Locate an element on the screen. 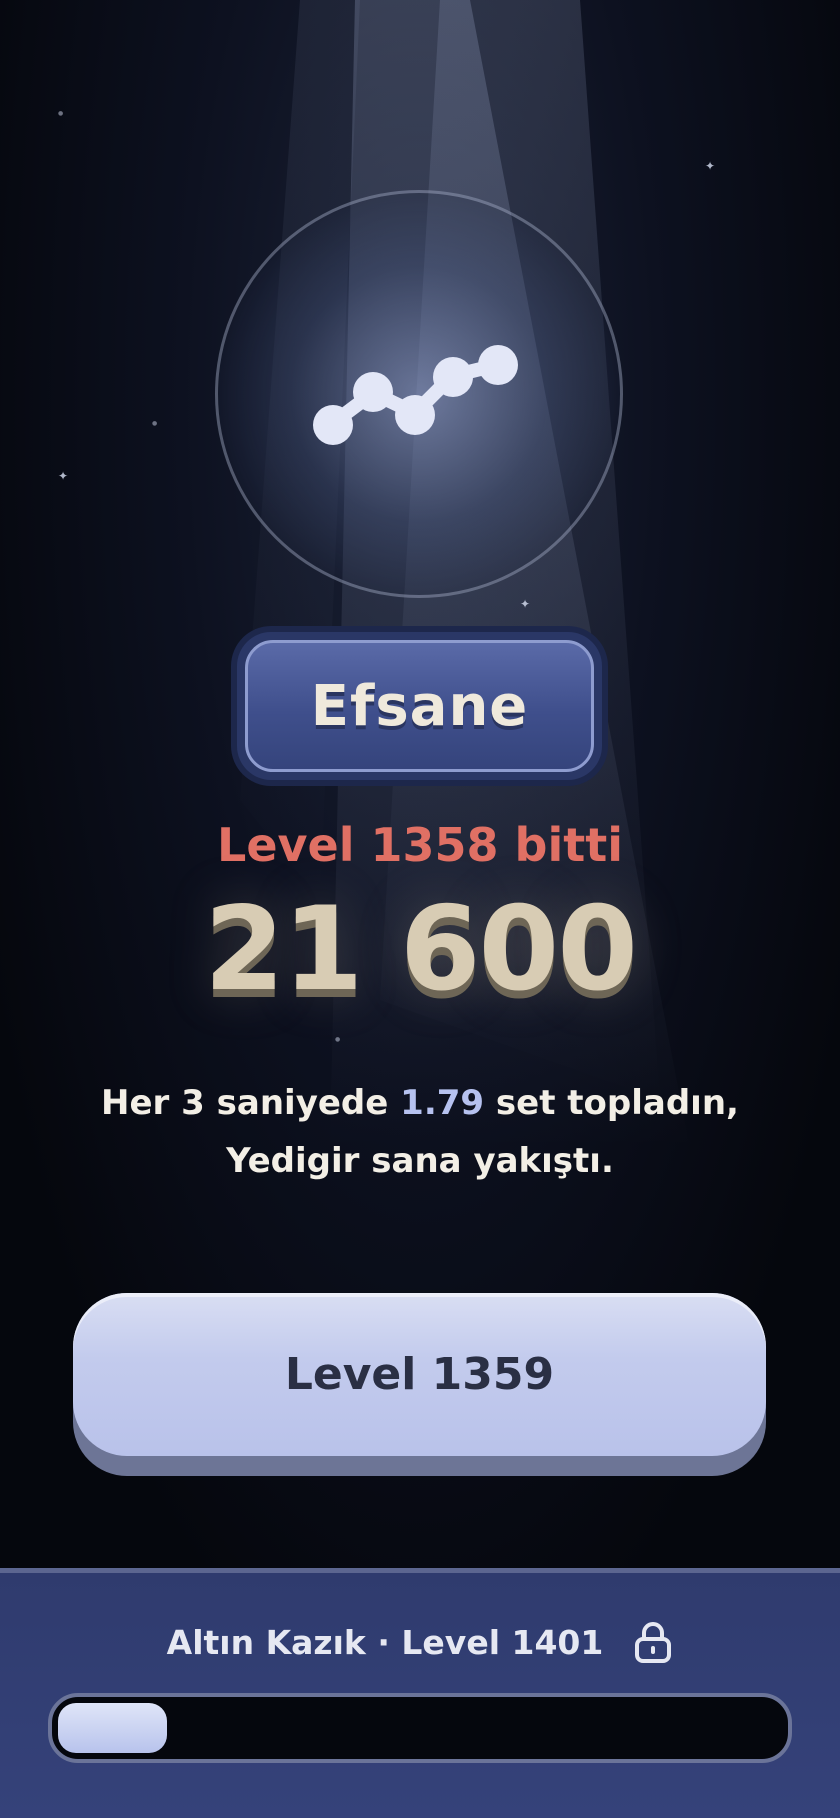  next-level-label: Level 1359 is located at coordinates (419, 1374).